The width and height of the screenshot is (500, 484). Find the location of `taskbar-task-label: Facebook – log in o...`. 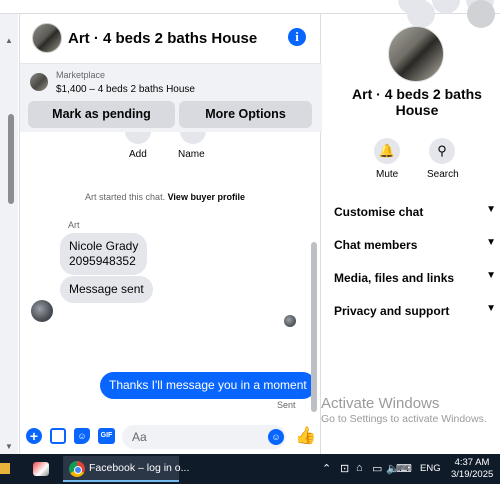

taskbar-task-label: Facebook – log in o... is located at coordinates (139, 468).